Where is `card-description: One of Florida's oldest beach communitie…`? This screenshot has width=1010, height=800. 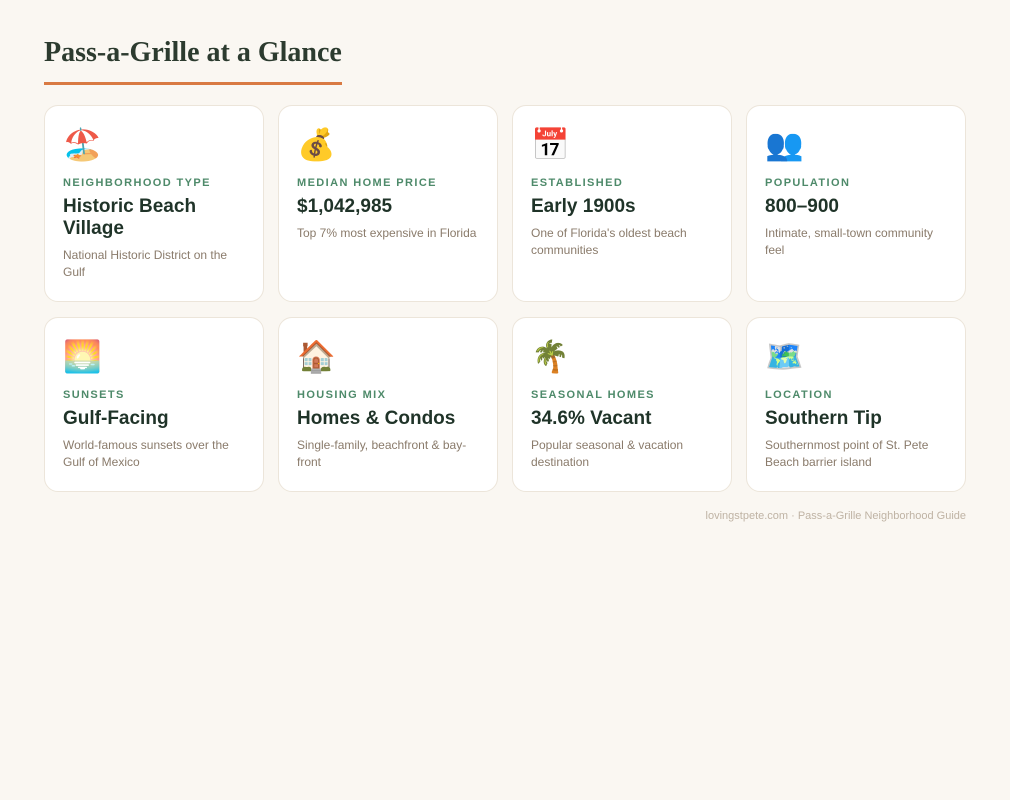 card-description: One of Florida's oldest beach communitie… is located at coordinates (609, 241).